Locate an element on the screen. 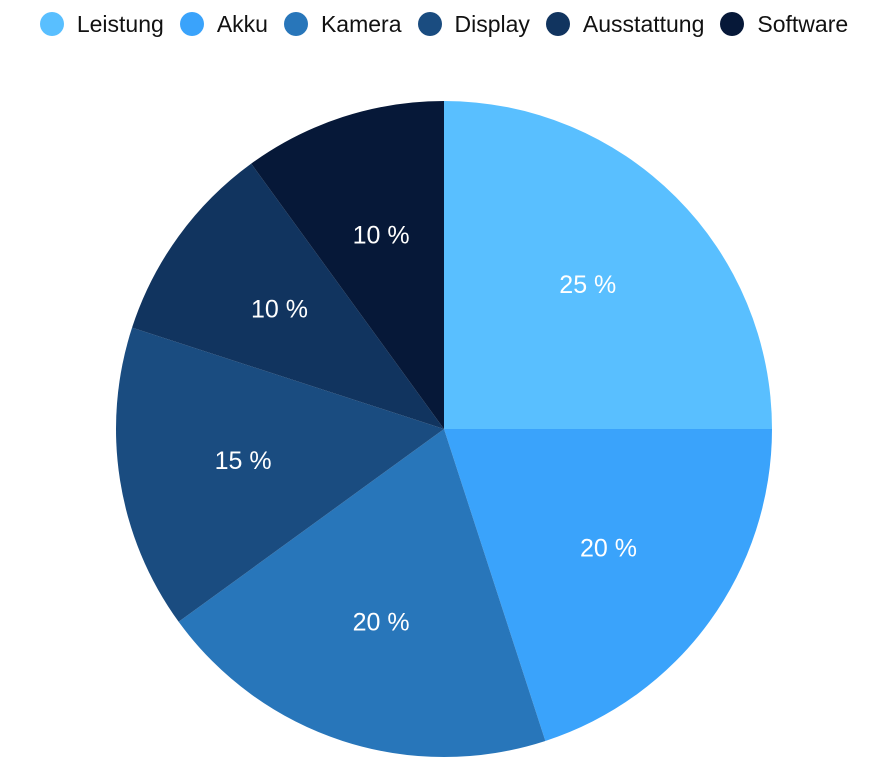  slice-label-software: 10 % is located at coordinates (381, 236).